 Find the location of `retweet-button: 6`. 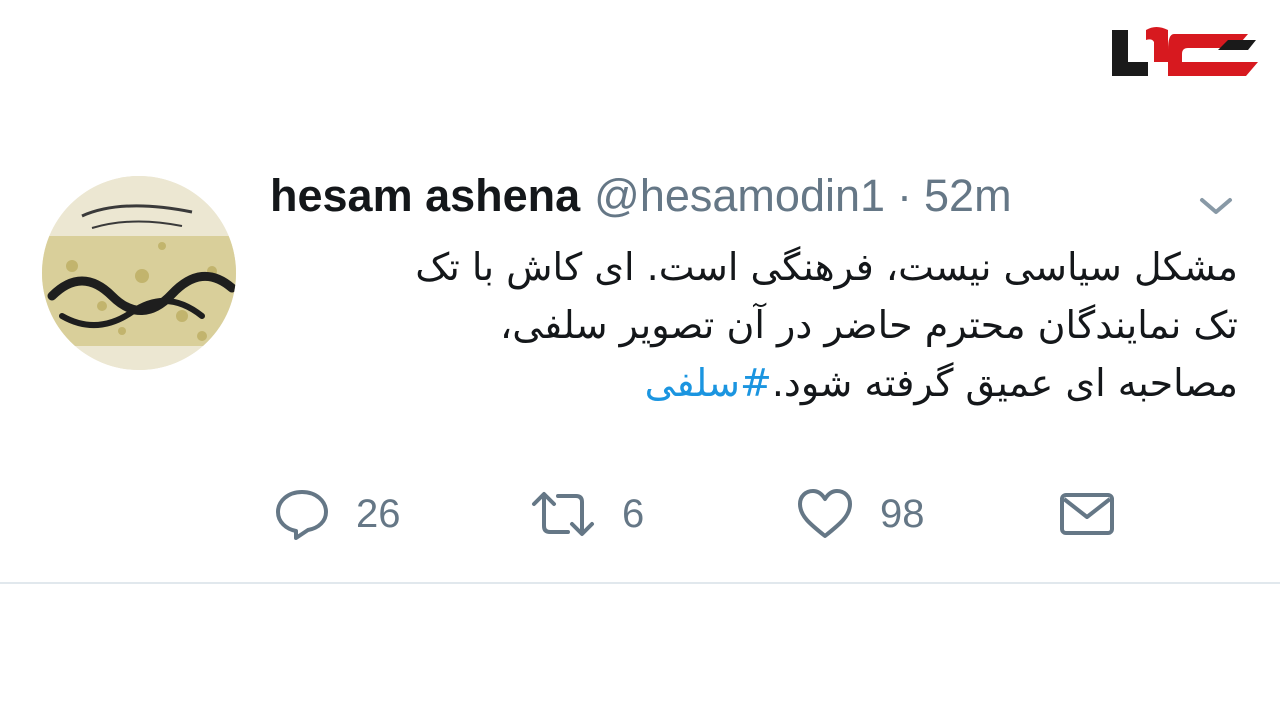

retweet-button: 6 is located at coordinates (587, 514).